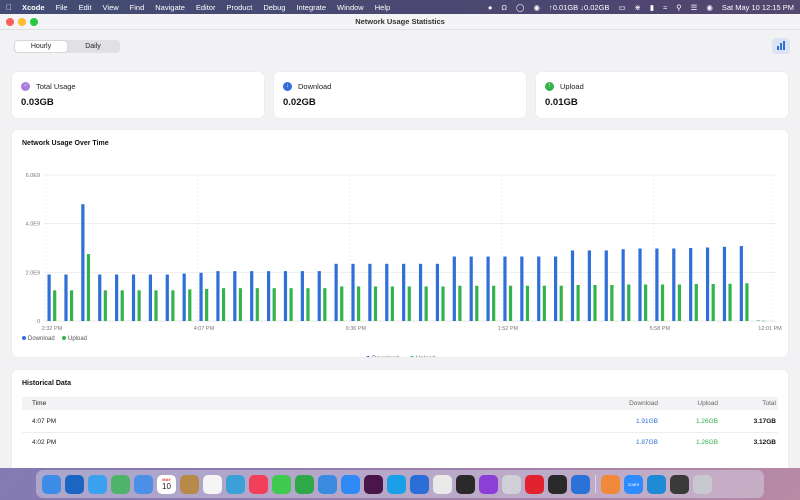 This screenshot has width=800, height=500. I want to click on app-store-icon, so click(350, 484).